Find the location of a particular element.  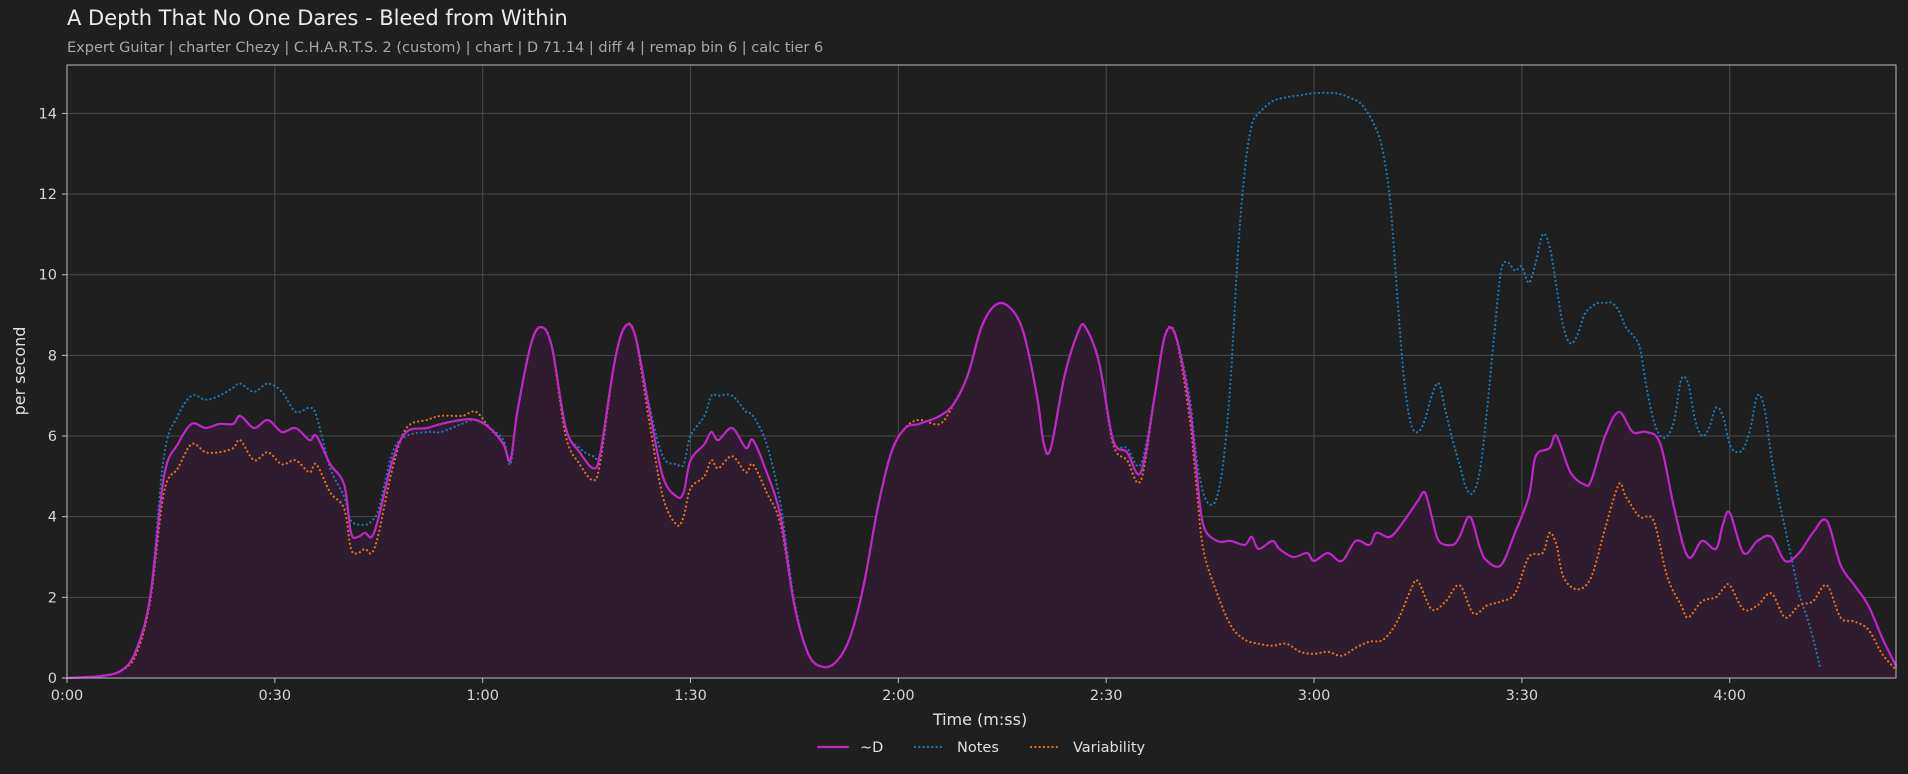

x-tick-label: 1:30 is located at coordinates (690, 696).